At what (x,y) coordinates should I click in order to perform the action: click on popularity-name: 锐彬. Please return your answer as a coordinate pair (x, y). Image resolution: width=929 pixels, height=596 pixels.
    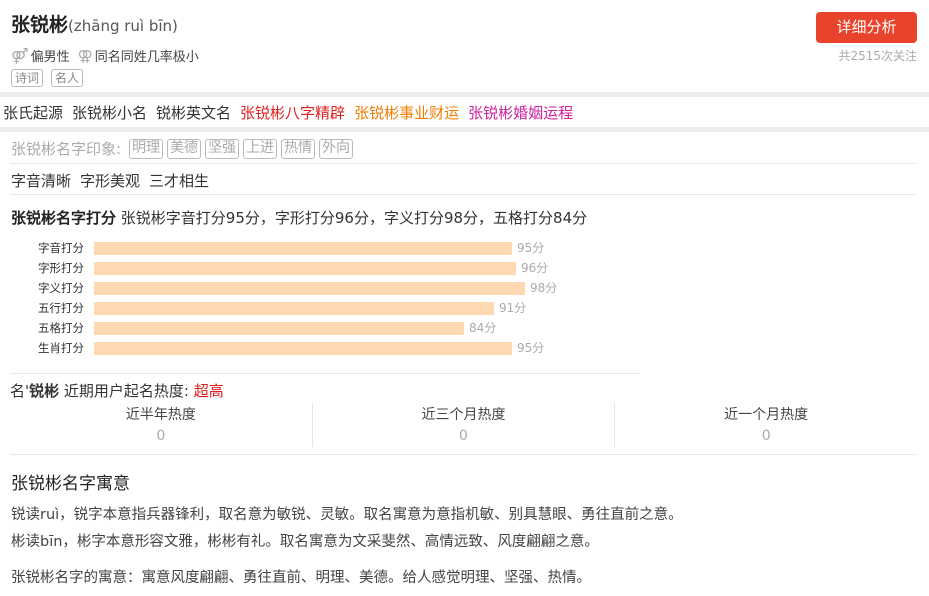
    Looking at the image, I should click on (44, 391).